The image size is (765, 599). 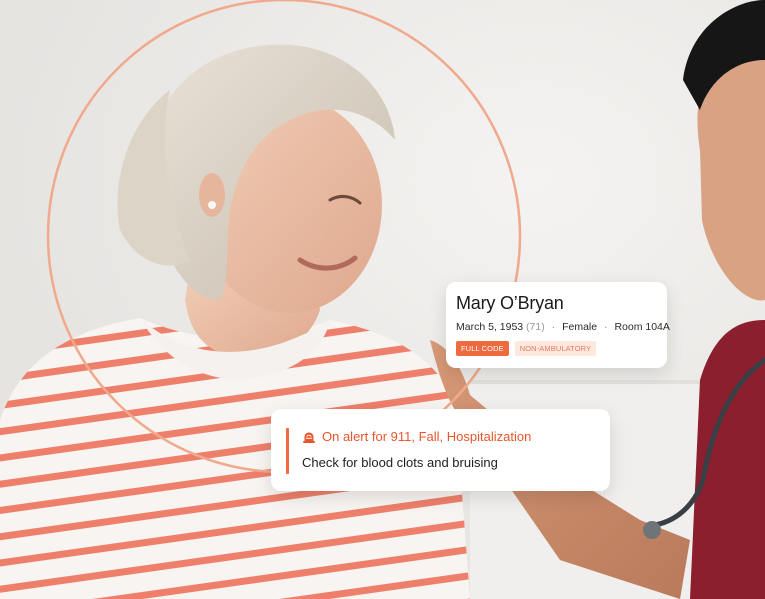 I want to click on patient-sex: Female, so click(x=580, y=327).